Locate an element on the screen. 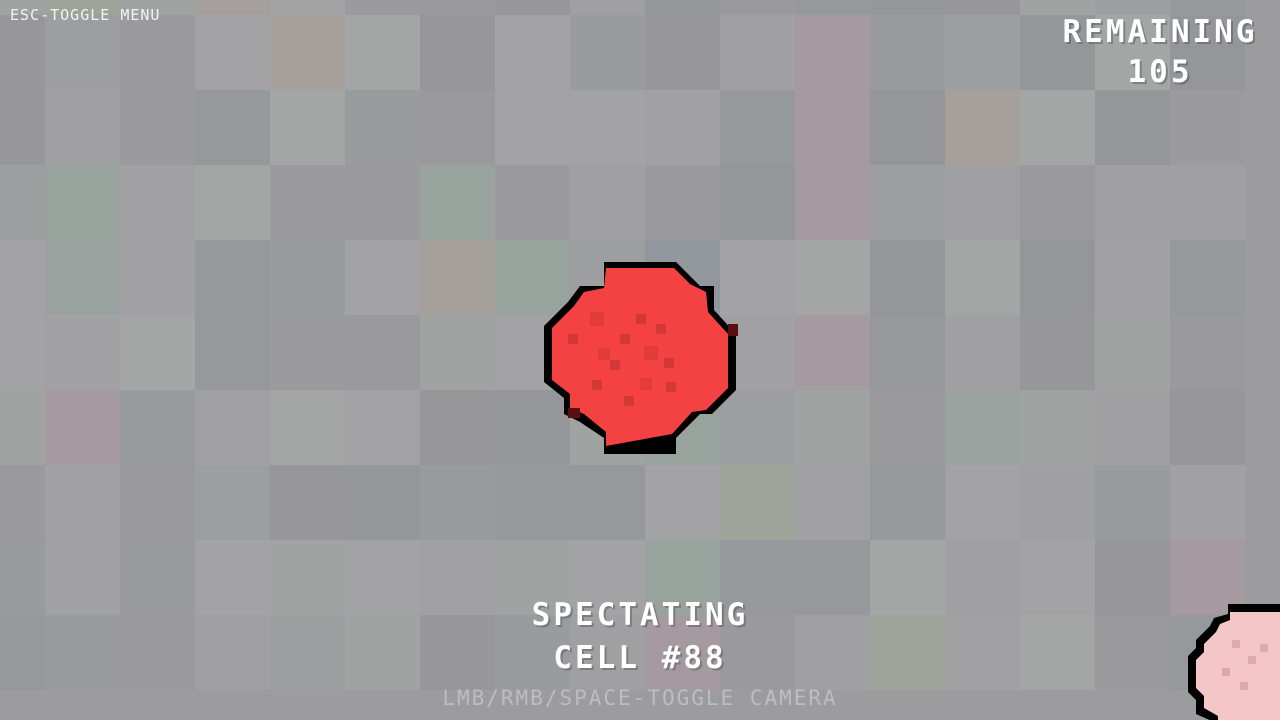  remaining-label: REMAINING is located at coordinates (1160, 32).